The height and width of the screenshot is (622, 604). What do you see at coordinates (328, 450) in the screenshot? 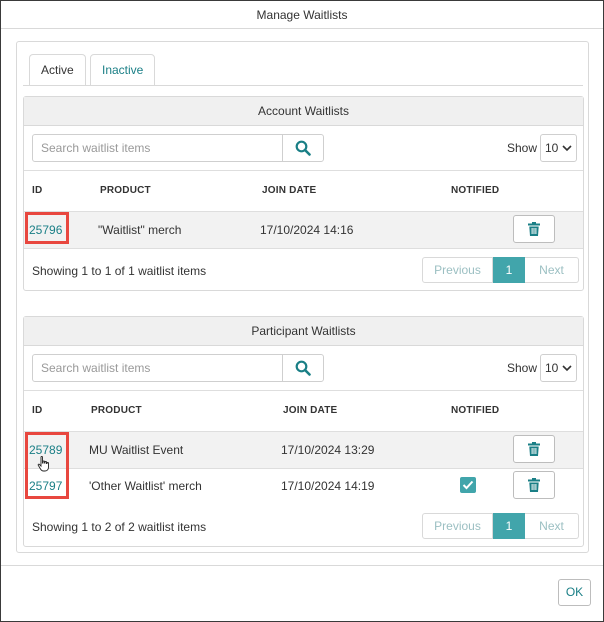
I see `join-date: 17/10/2024 13:29` at bounding box center [328, 450].